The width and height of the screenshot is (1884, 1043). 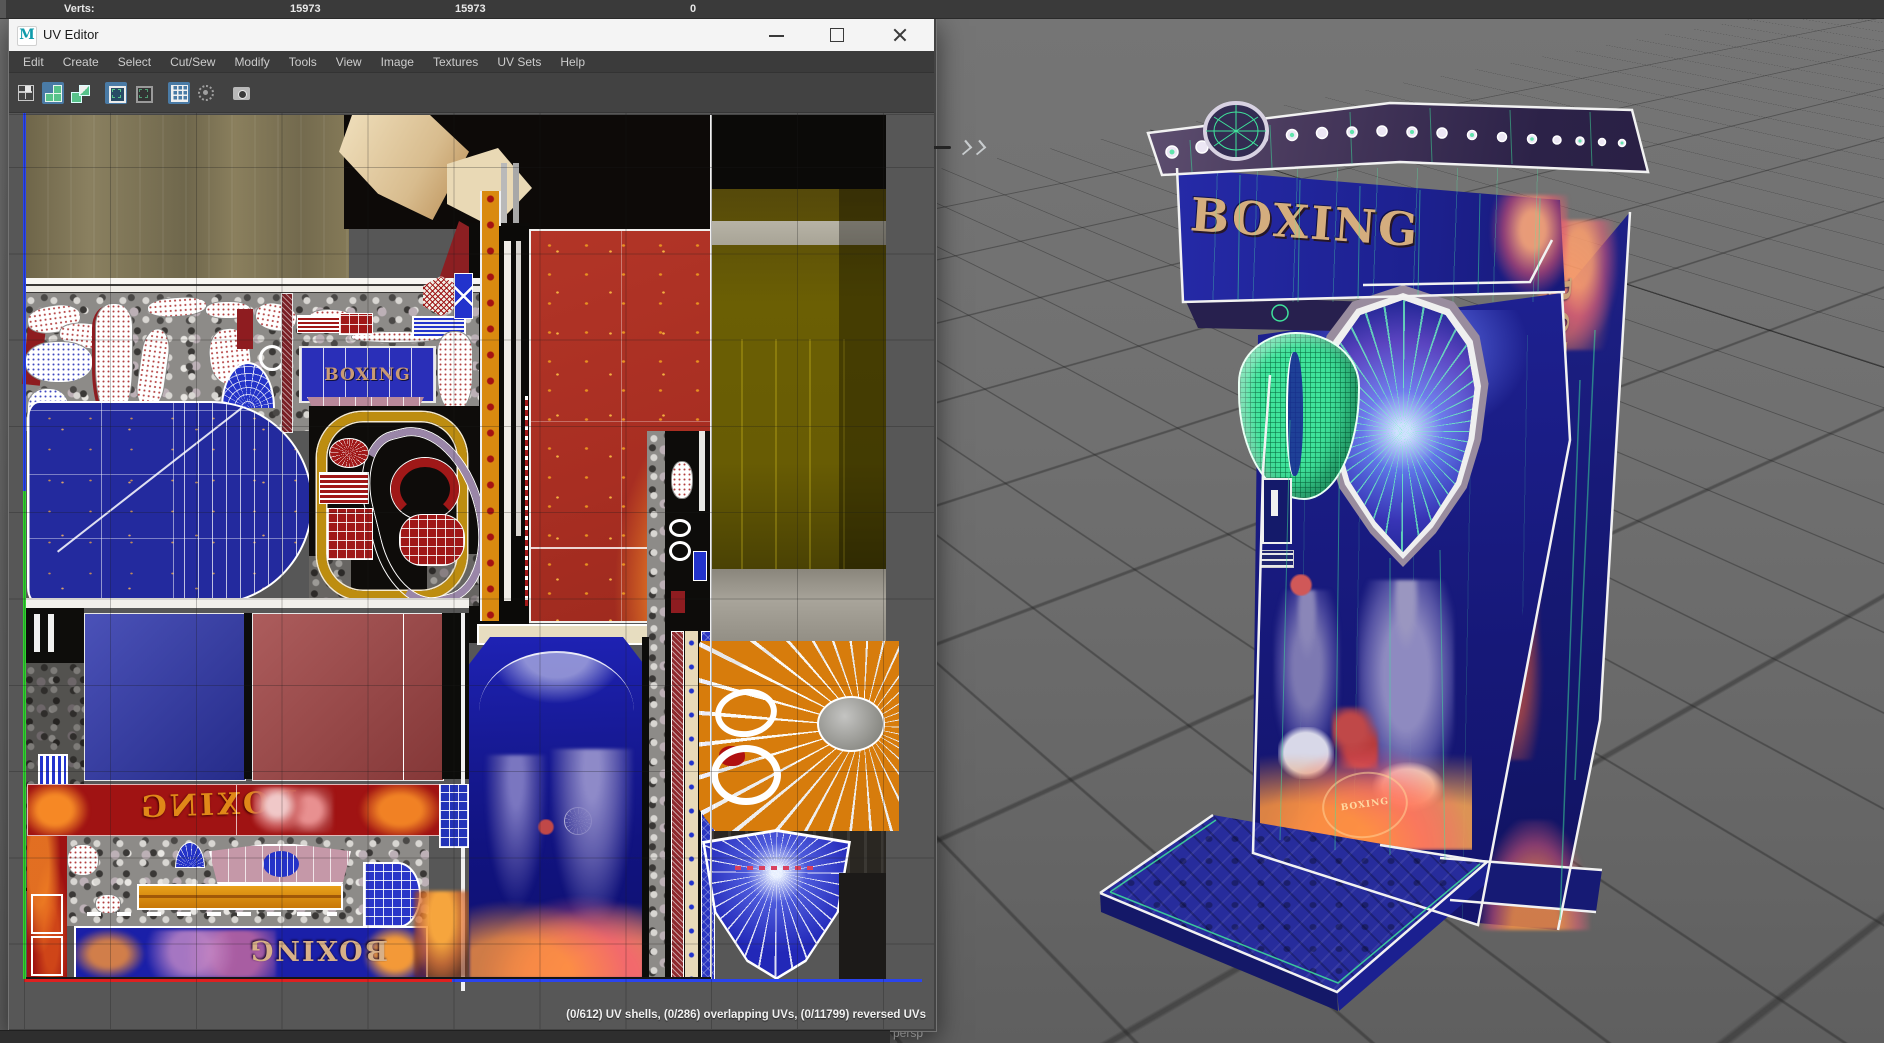 What do you see at coordinates (392, 895) in the screenshot?
I see `uv-blue-grid-shape` at bounding box center [392, 895].